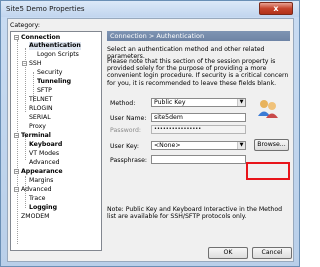 The image size is (320, 267). What do you see at coordinates (40, 118) in the screenshot?
I see `tree-item-serial: SERIAL` at bounding box center [40, 118].